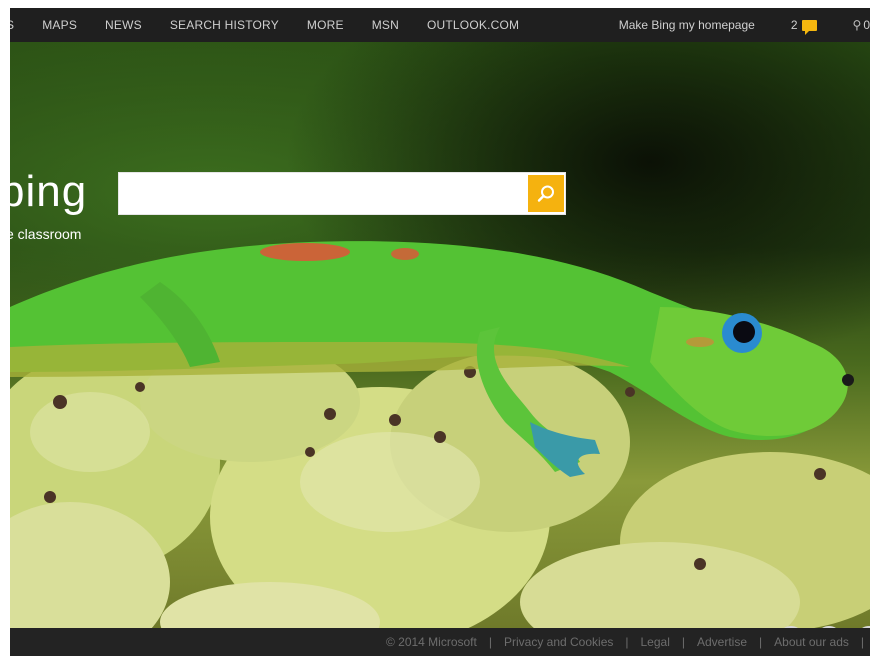 The width and height of the screenshot is (870, 656). Describe the element at coordinates (857, 25) in the screenshot. I see `trophy-icon: ⚲` at that location.